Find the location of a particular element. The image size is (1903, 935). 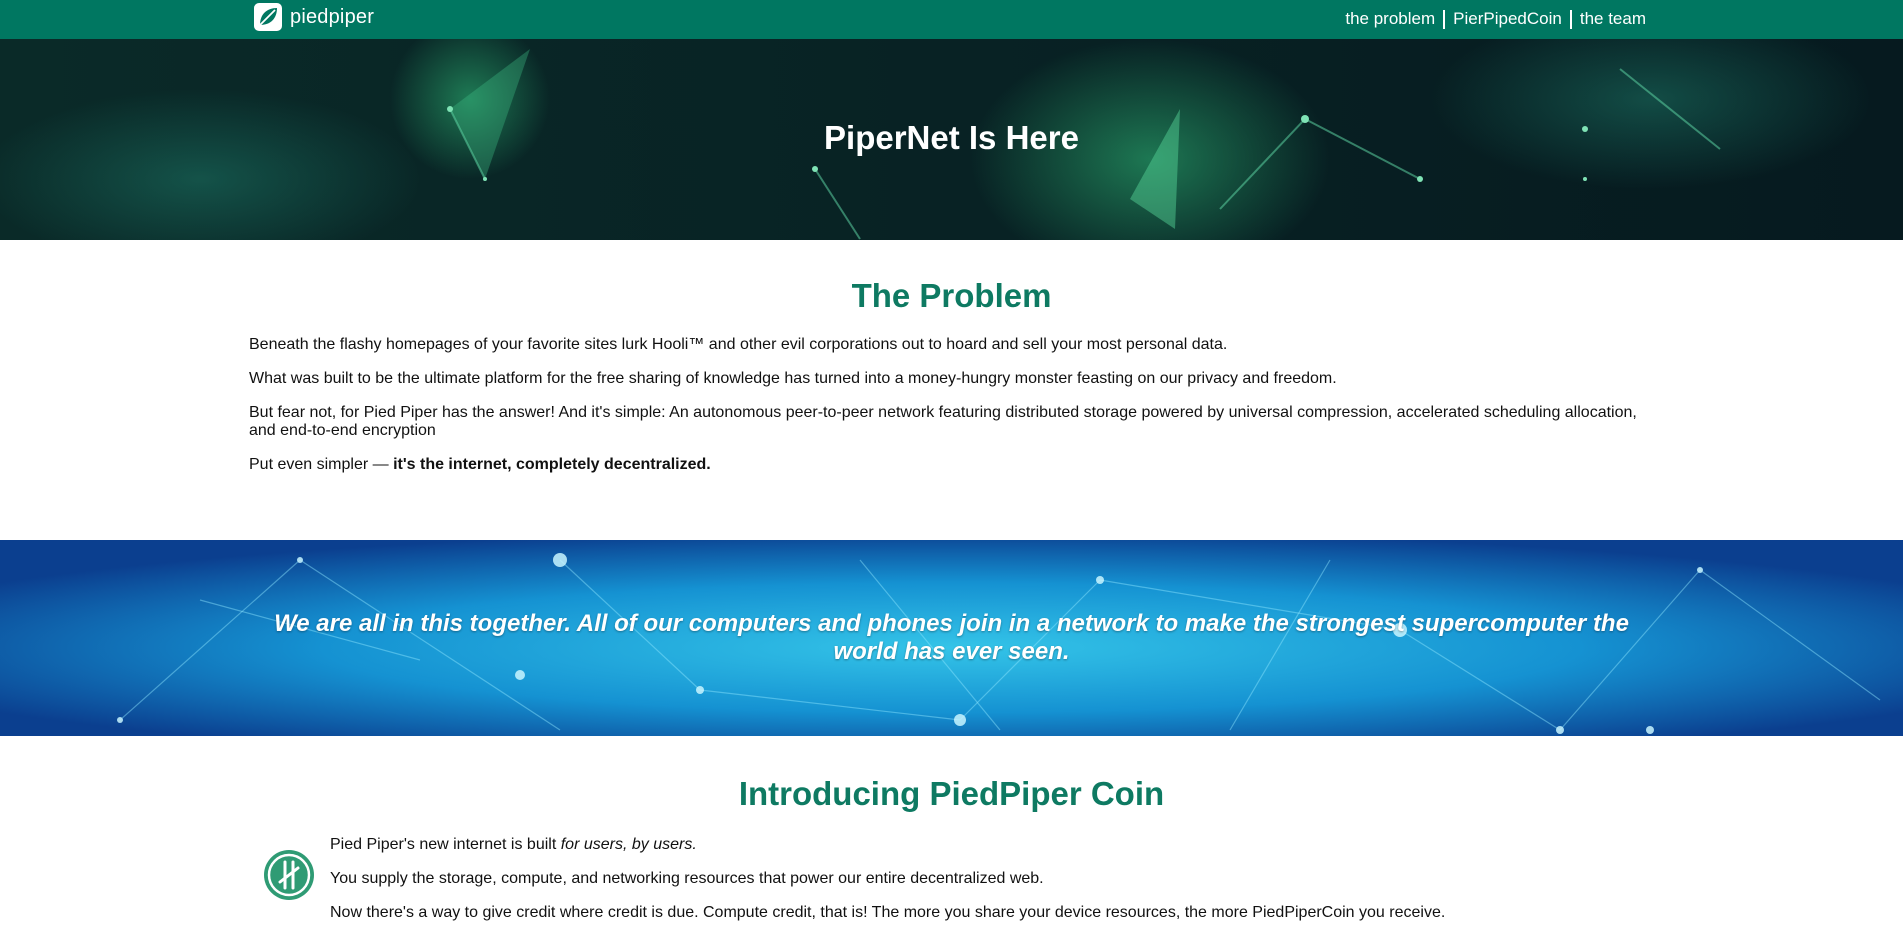

hero-title: PiperNet Is Here is located at coordinates (951, 137).